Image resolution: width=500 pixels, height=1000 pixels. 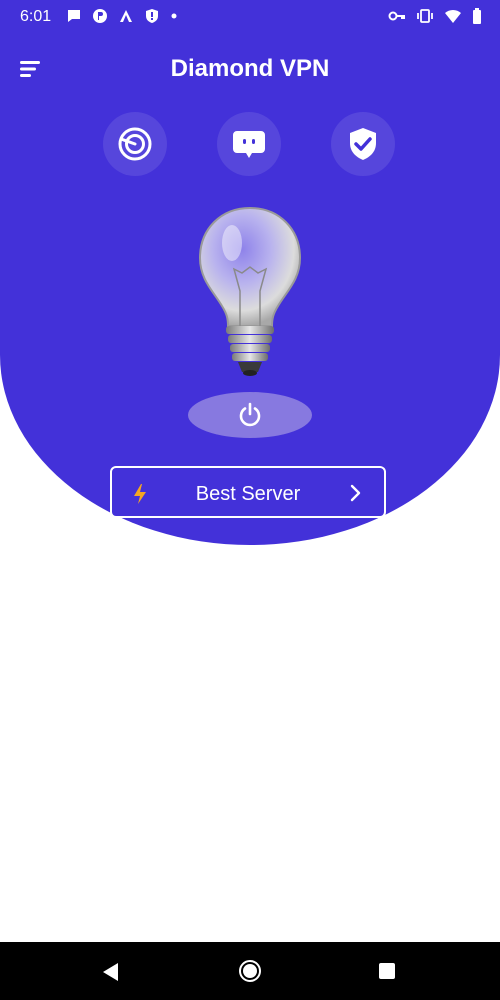 I want to click on security-button, so click(x=363, y=144).